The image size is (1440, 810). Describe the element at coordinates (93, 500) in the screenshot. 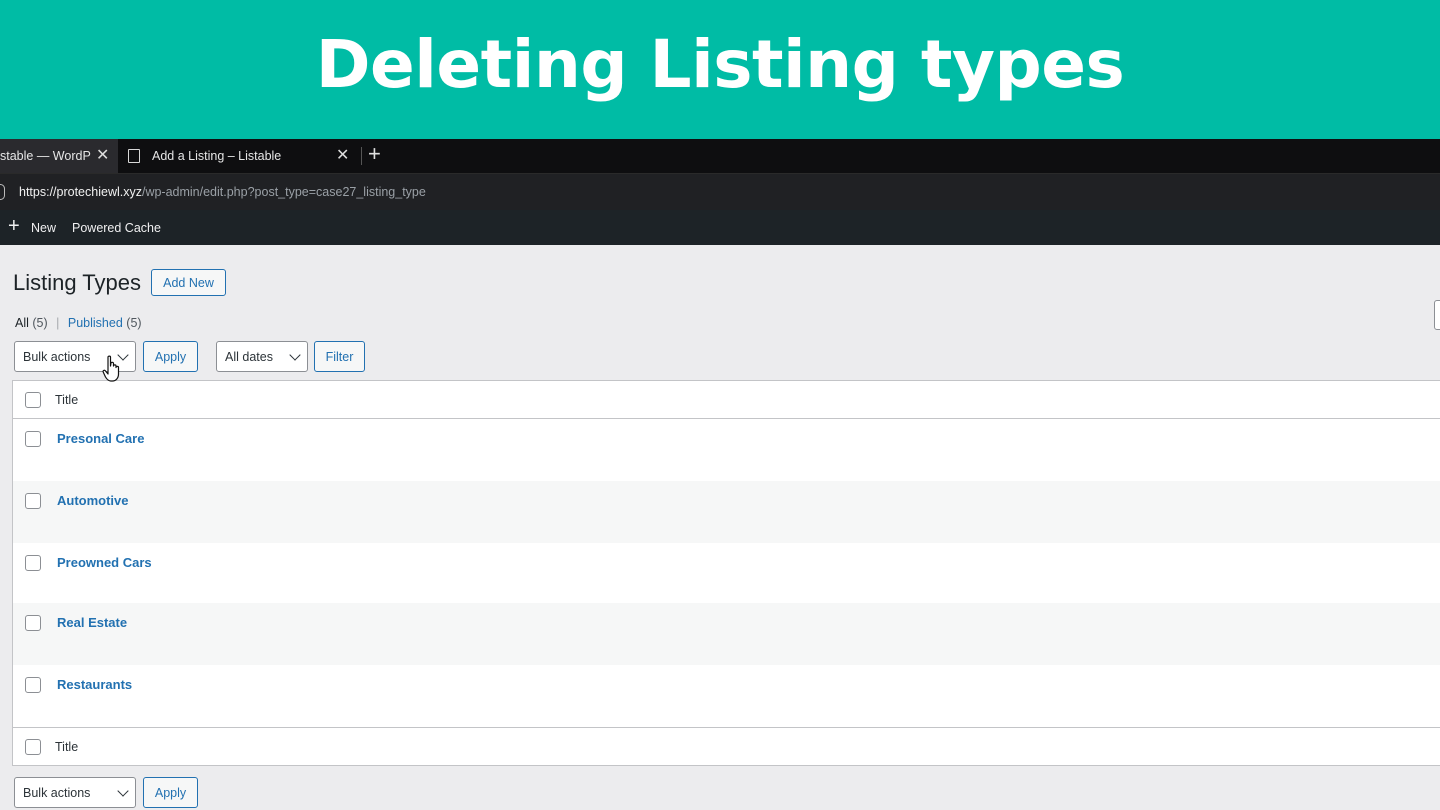

I see `row-title-link: Automotive` at that location.